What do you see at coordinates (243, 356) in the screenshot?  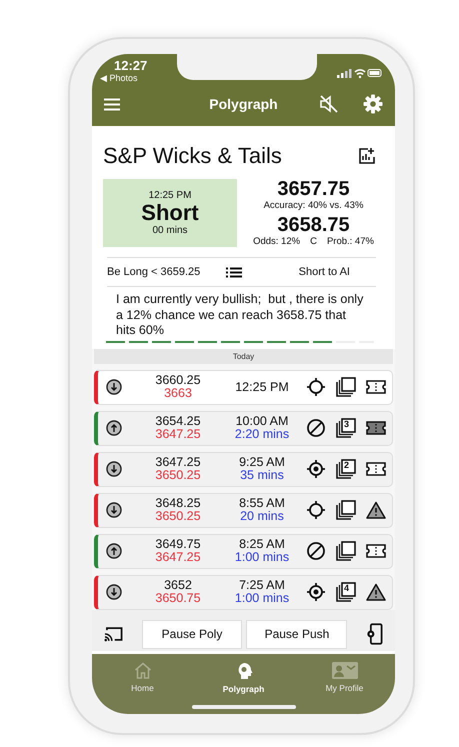 I see `day-header: Today` at bounding box center [243, 356].